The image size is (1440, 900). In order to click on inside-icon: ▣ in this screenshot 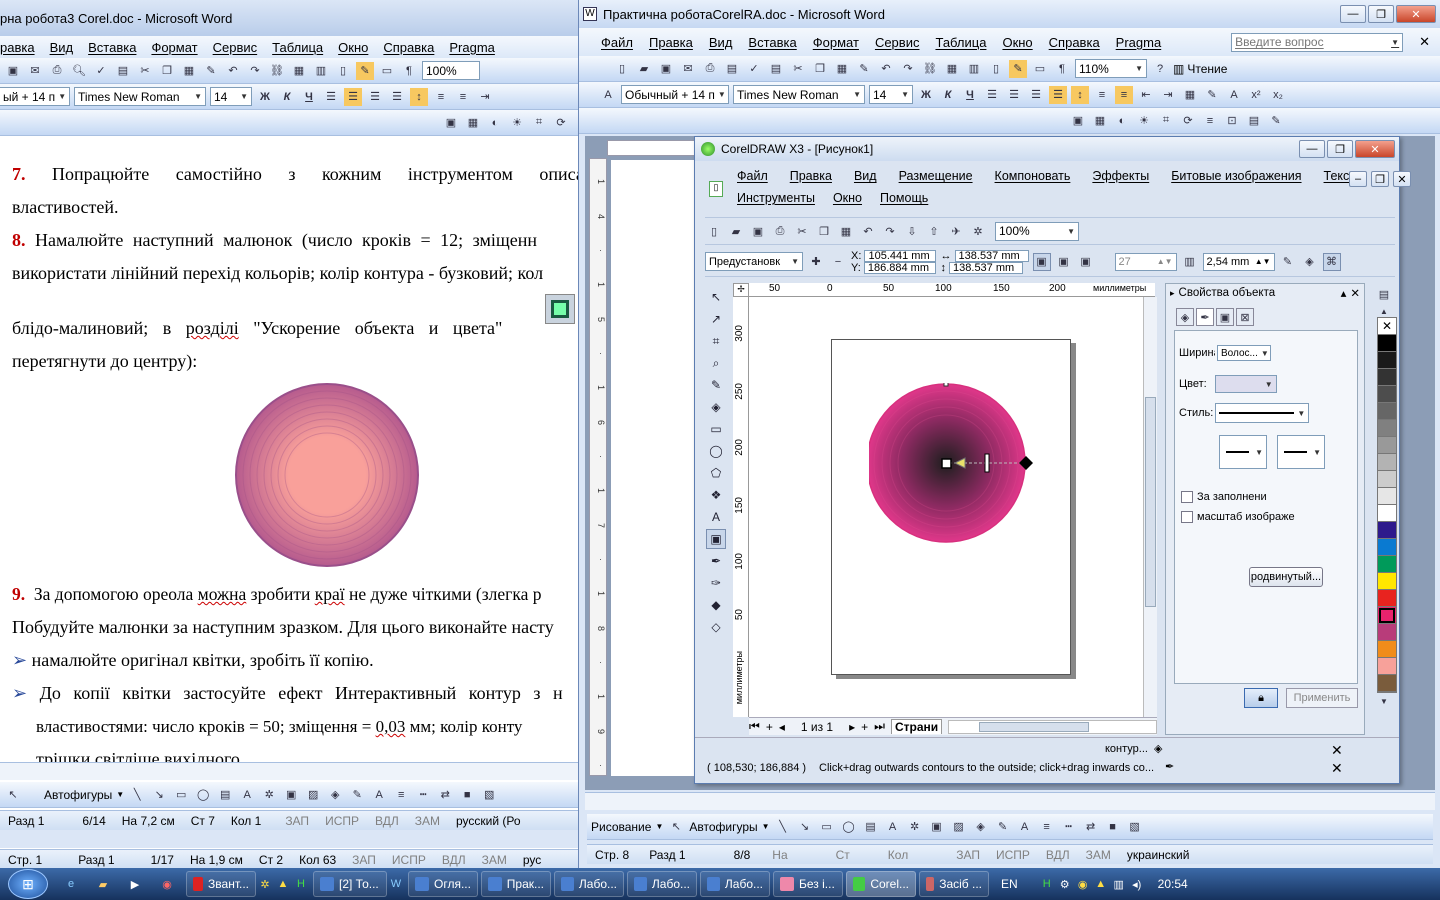, I will do `click(1064, 262)`.